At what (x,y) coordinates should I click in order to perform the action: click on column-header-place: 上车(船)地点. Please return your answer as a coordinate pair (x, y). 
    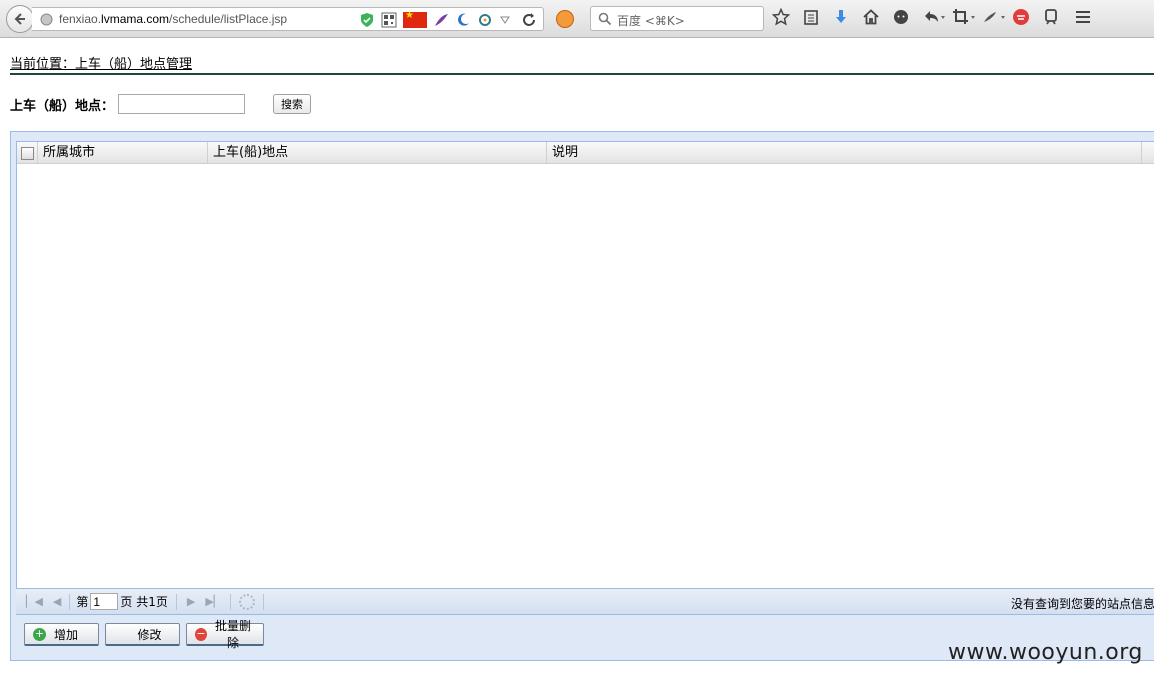
    Looking at the image, I should click on (377, 153).